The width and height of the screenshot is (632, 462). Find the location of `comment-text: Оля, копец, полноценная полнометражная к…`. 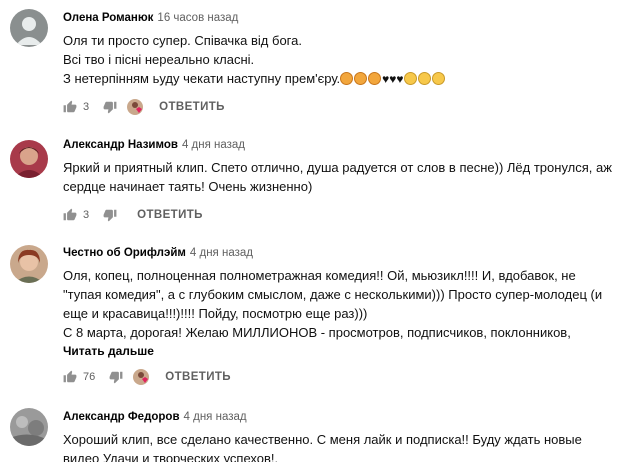

comment-text: Оля, копец, полноценная полнометражная к… is located at coordinates (344, 304).